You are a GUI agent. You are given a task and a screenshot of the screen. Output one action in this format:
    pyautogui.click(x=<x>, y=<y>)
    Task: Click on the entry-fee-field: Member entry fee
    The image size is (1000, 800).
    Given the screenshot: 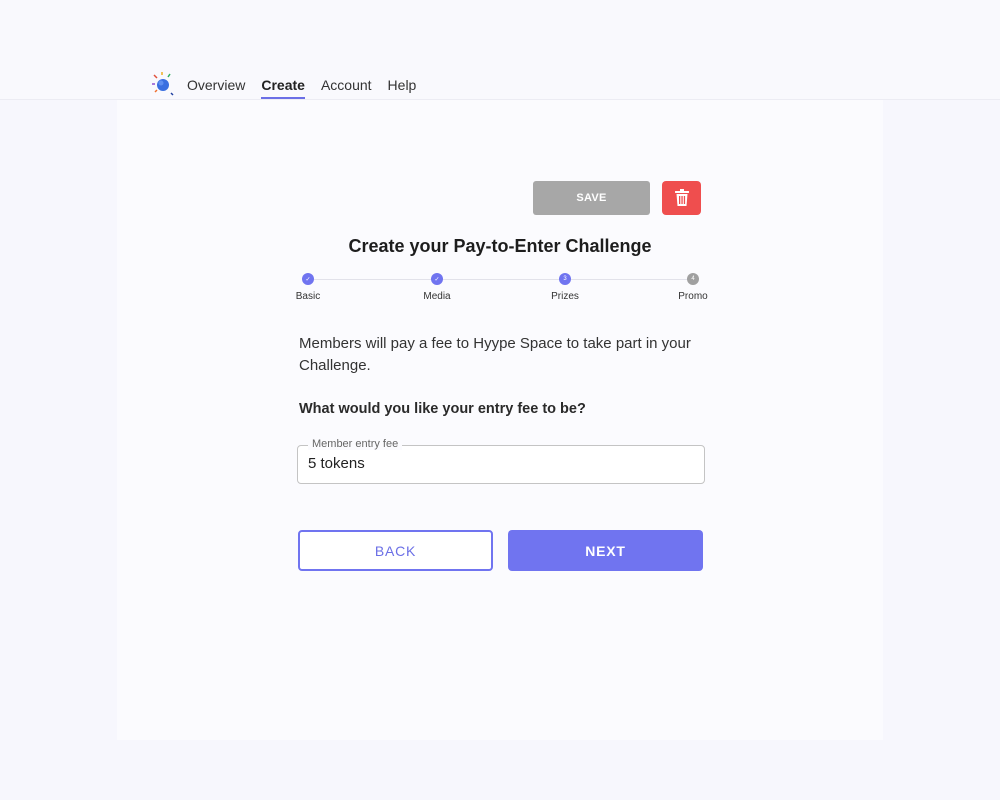 What is the action you would take?
    pyautogui.click(x=501, y=461)
    